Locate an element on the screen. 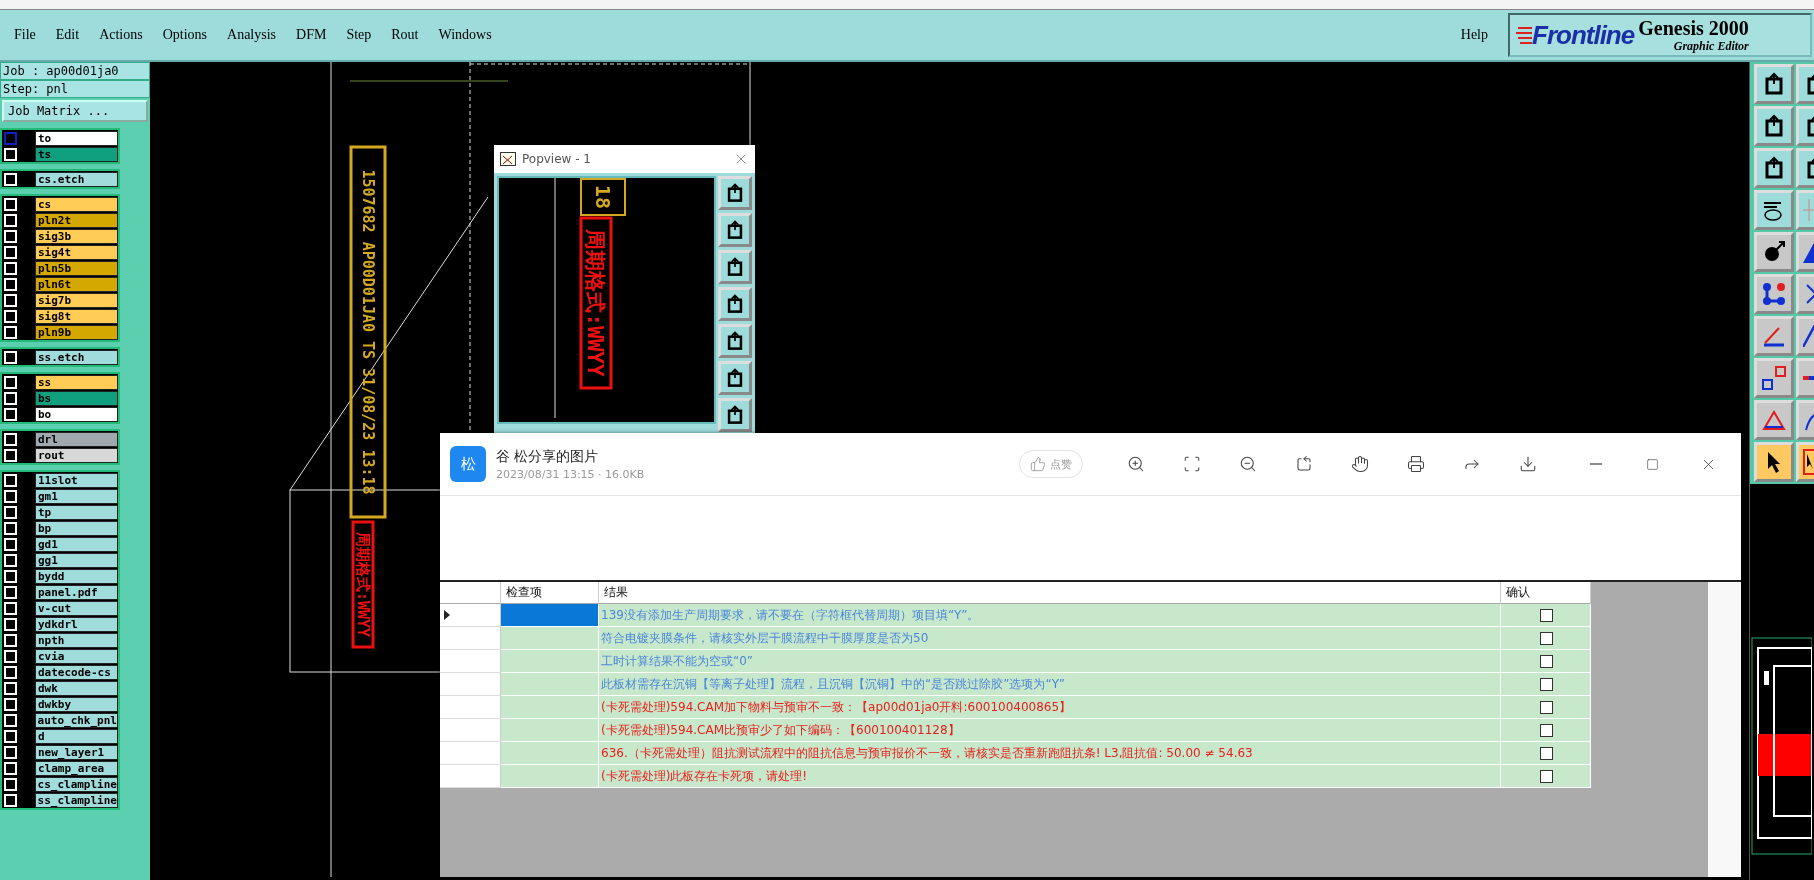 This screenshot has height=880, width=1814. menu-item: Rout is located at coordinates (405, 35).